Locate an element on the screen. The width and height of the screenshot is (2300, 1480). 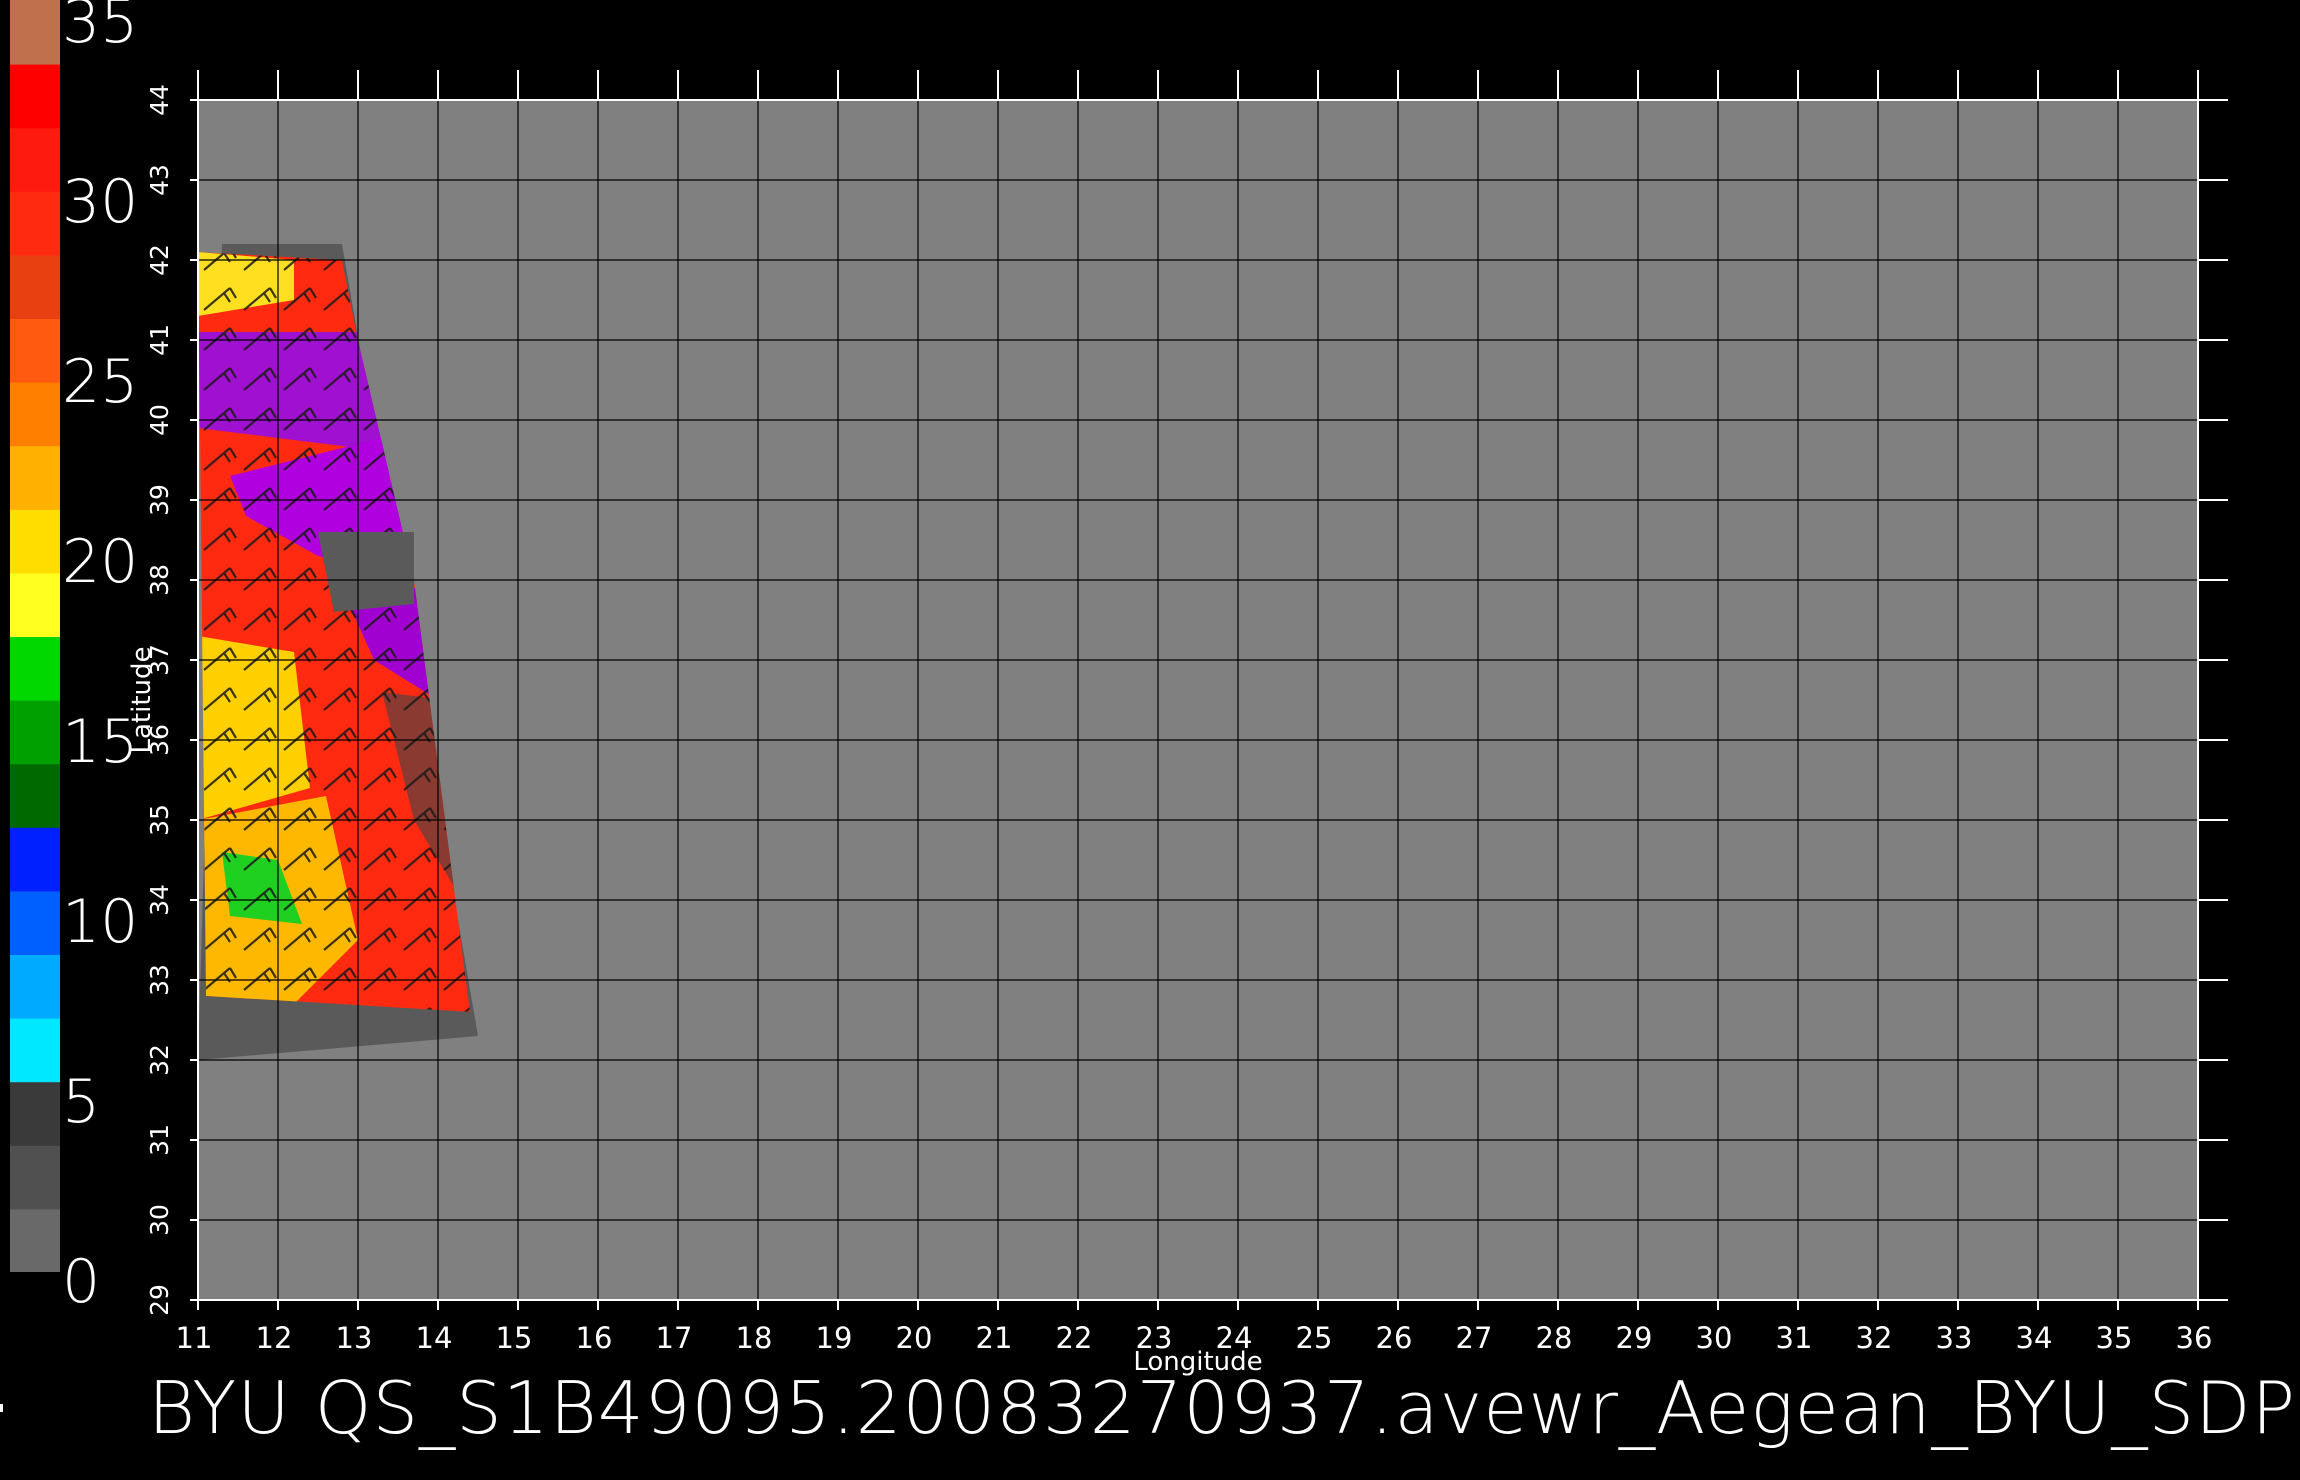
y-tick-label: 38 is located at coordinates (159, 580).